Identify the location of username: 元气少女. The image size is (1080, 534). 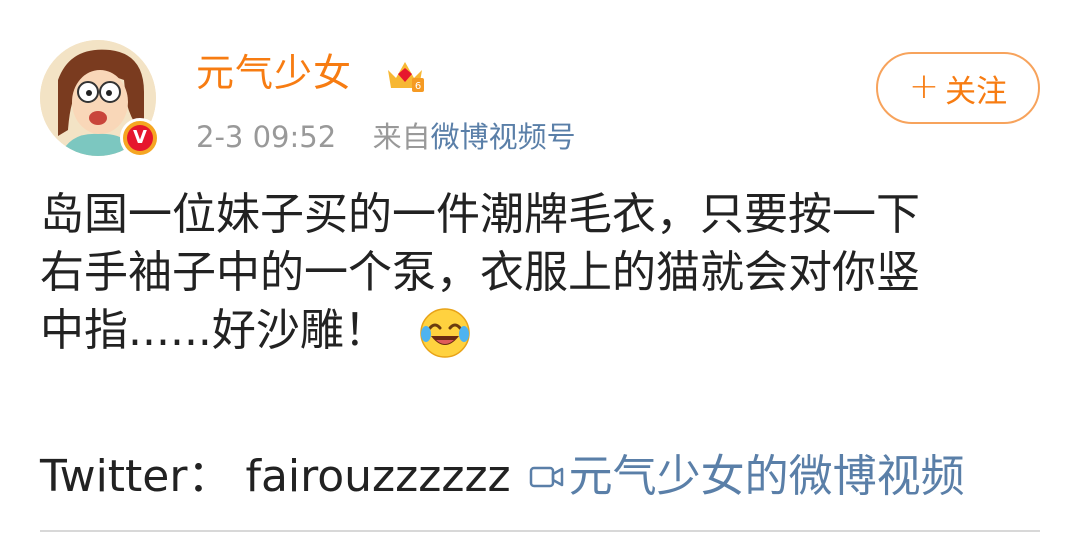
(274, 73).